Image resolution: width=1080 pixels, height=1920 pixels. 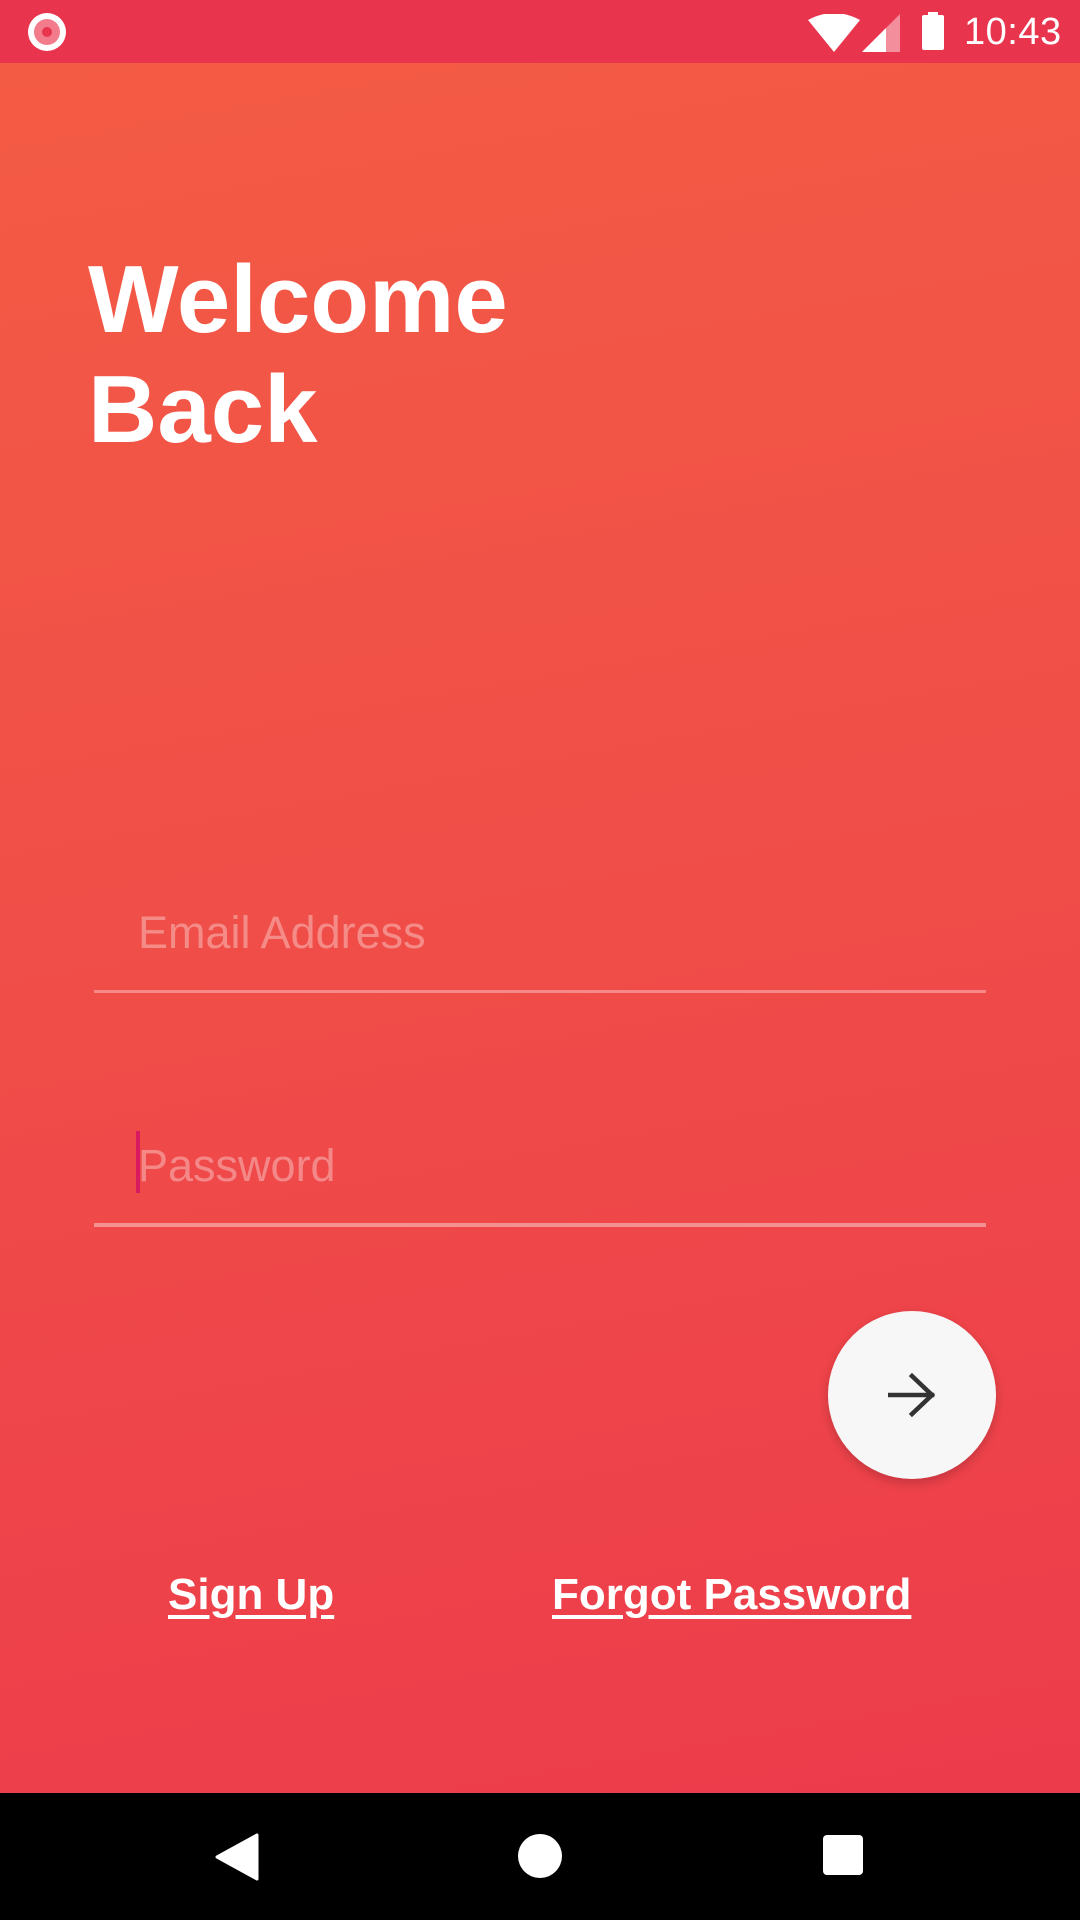 I want to click on submit-button, so click(x=912, y=1395).